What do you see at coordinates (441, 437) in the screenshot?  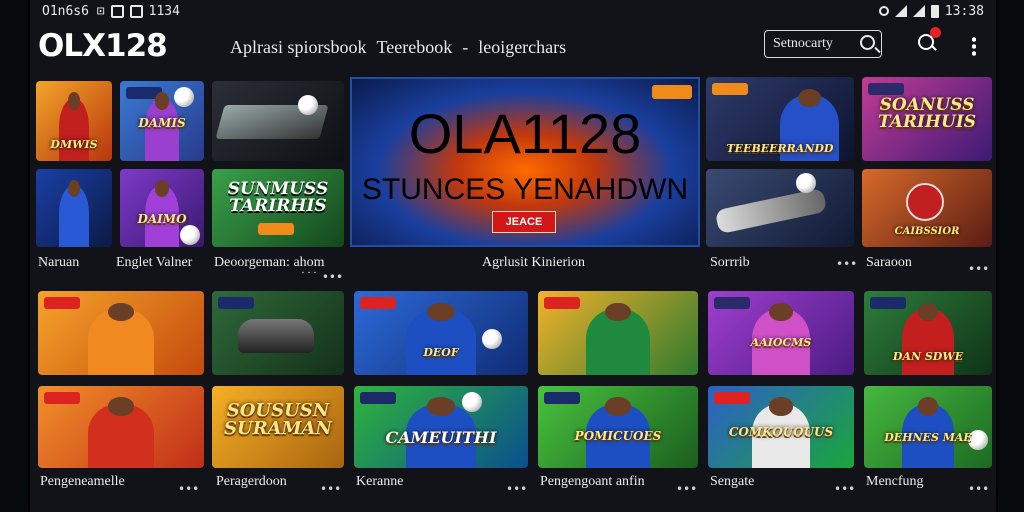 I see `tile-title: CAMEUITHI` at bounding box center [441, 437].